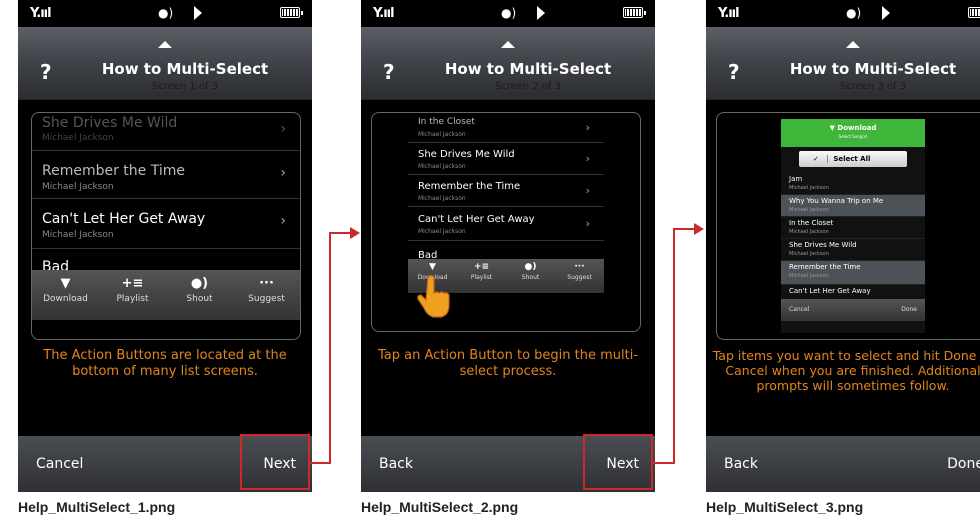 Image resolution: width=980 pixels, height=521 pixels. What do you see at coordinates (843, 464) in the screenshot?
I see `bottom-bar: Back Done` at bounding box center [843, 464].